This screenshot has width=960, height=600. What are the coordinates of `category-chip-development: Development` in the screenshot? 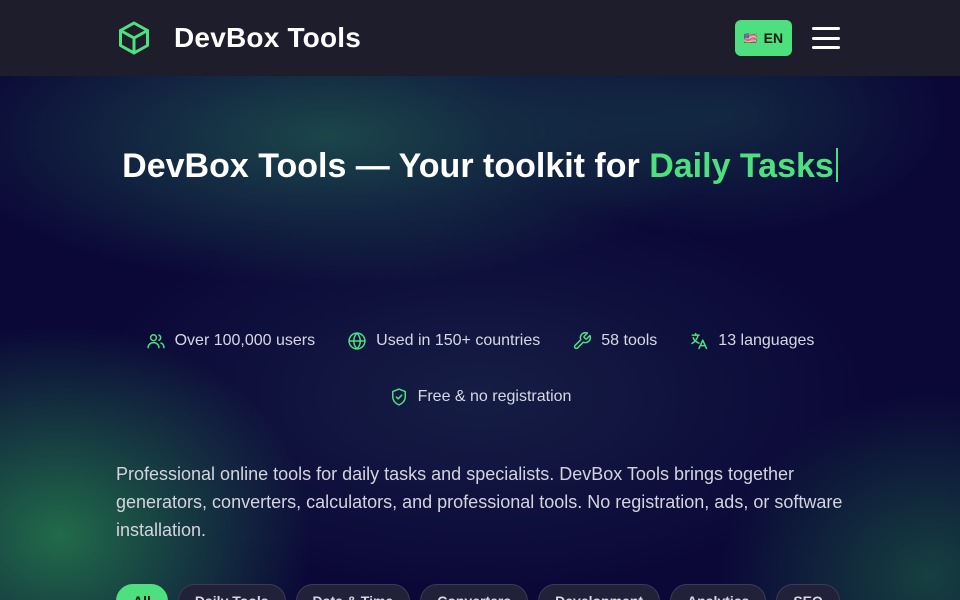 It's located at (599, 592).